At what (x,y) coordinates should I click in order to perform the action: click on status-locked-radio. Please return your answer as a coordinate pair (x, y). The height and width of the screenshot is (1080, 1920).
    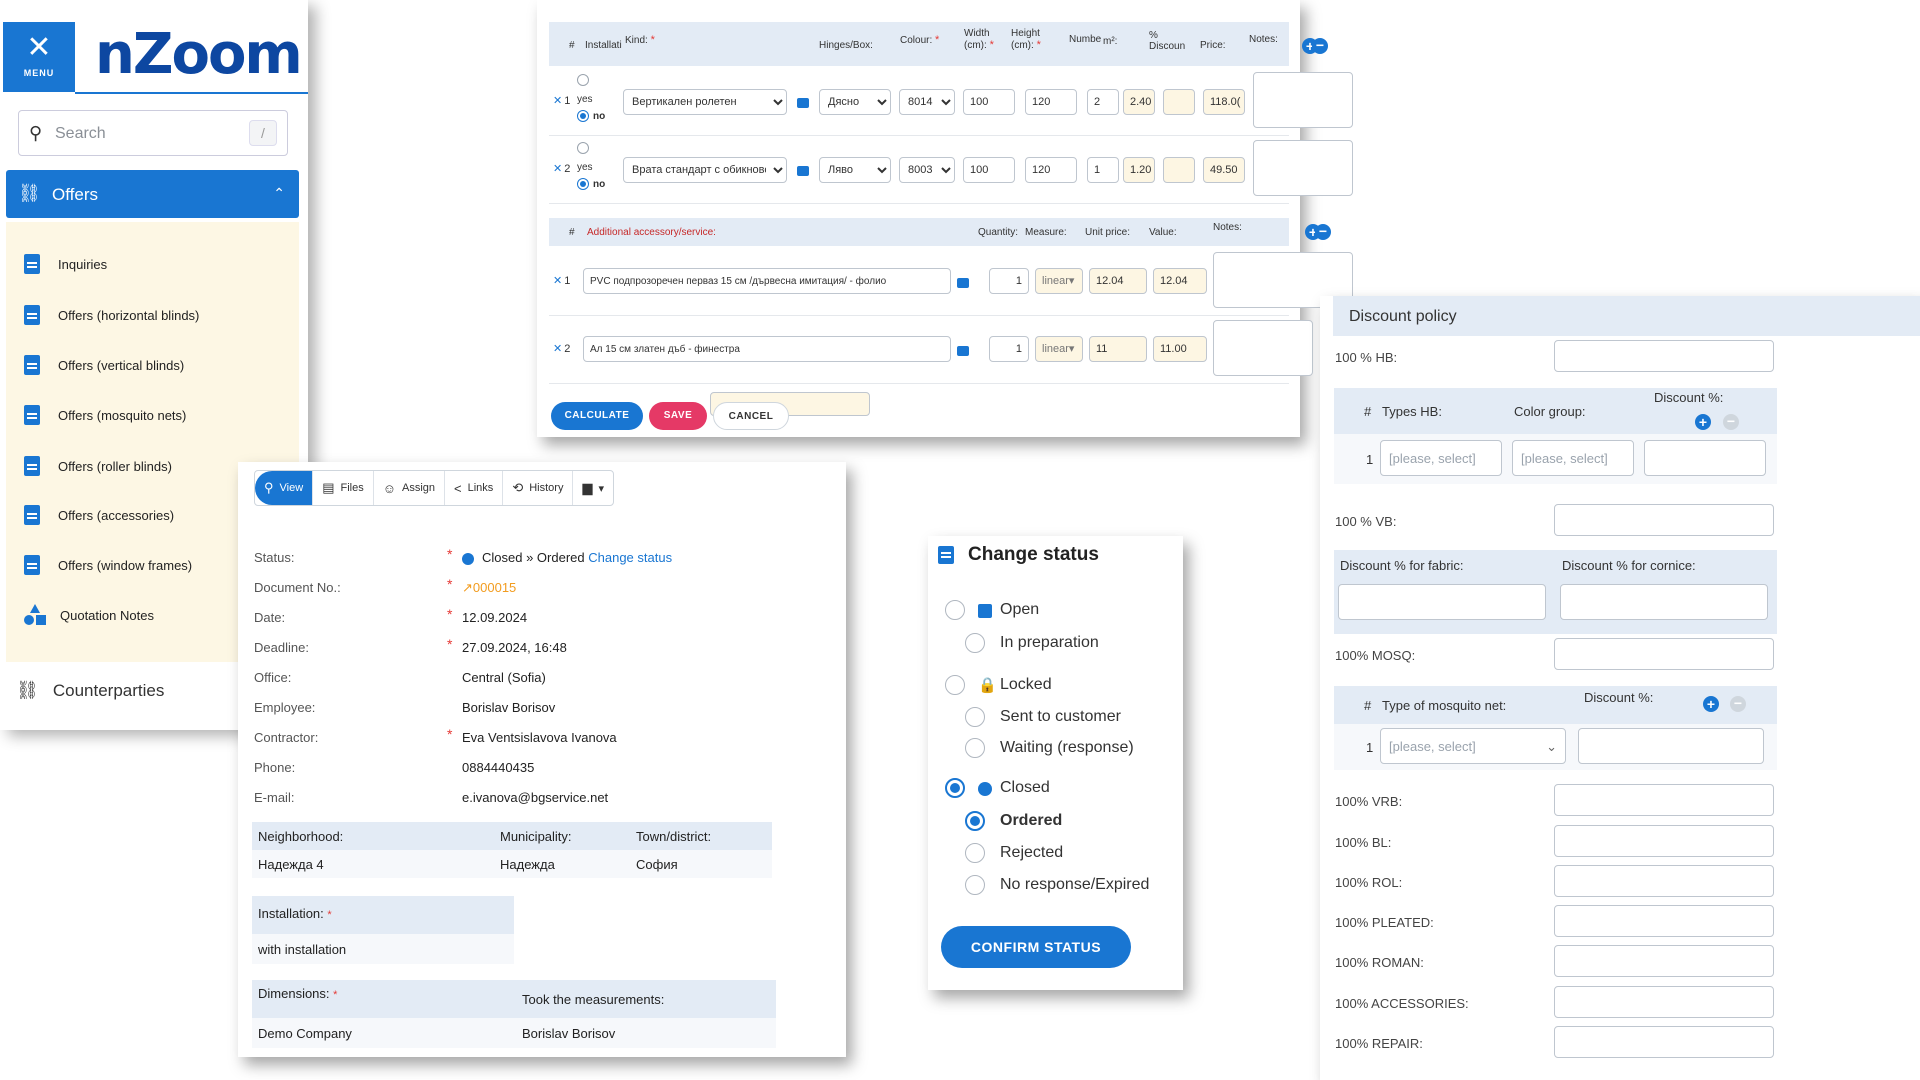
    Looking at the image, I should click on (955, 685).